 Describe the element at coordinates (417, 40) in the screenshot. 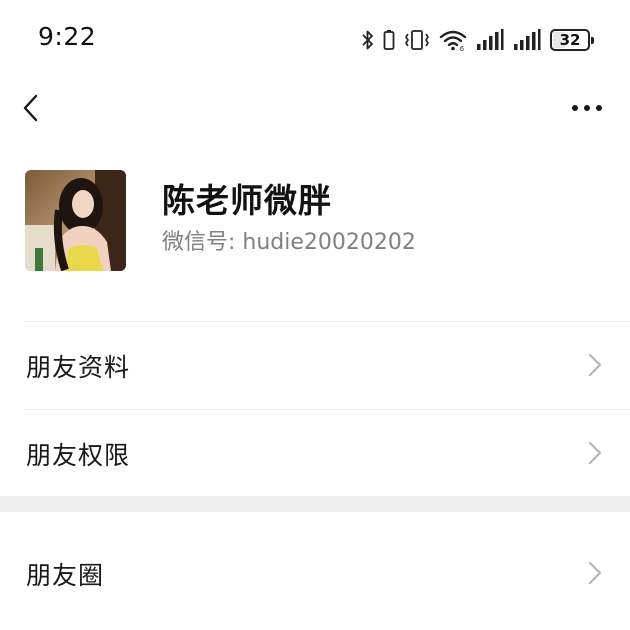

I see `vibrate-icon` at that location.